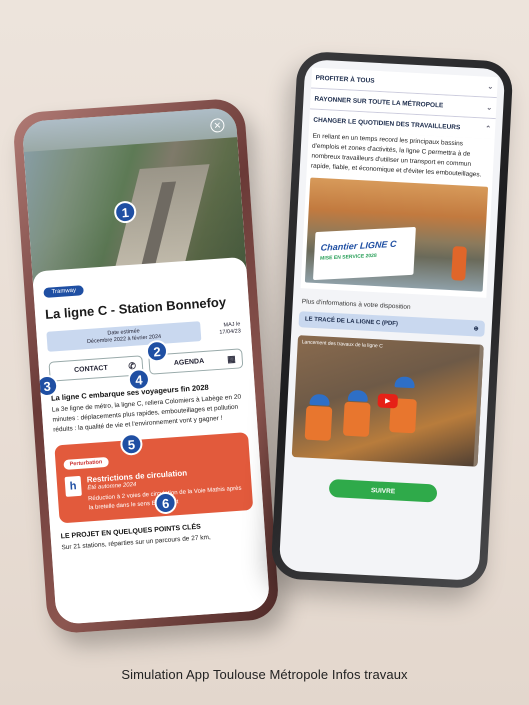 This screenshot has width=529, height=705. Describe the element at coordinates (73, 487) in the screenshot. I see `road-sign-icon: h` at that location.